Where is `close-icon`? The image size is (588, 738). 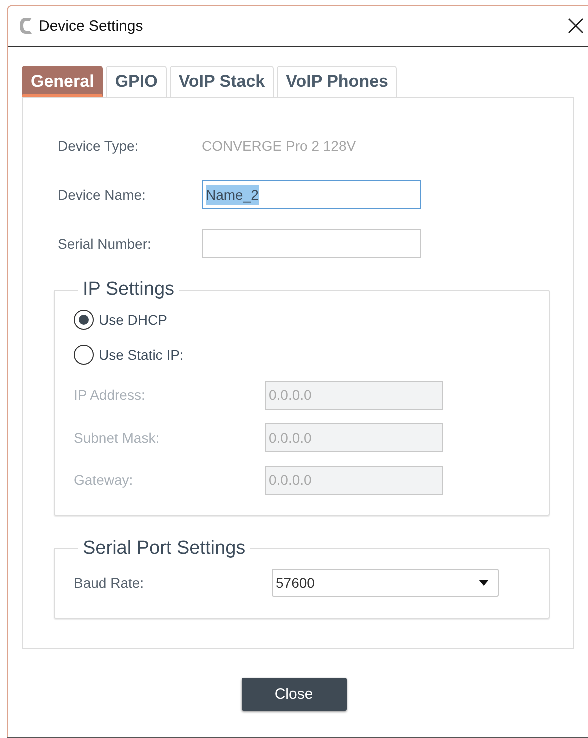
close-icon is located at coordinates (576, 26).